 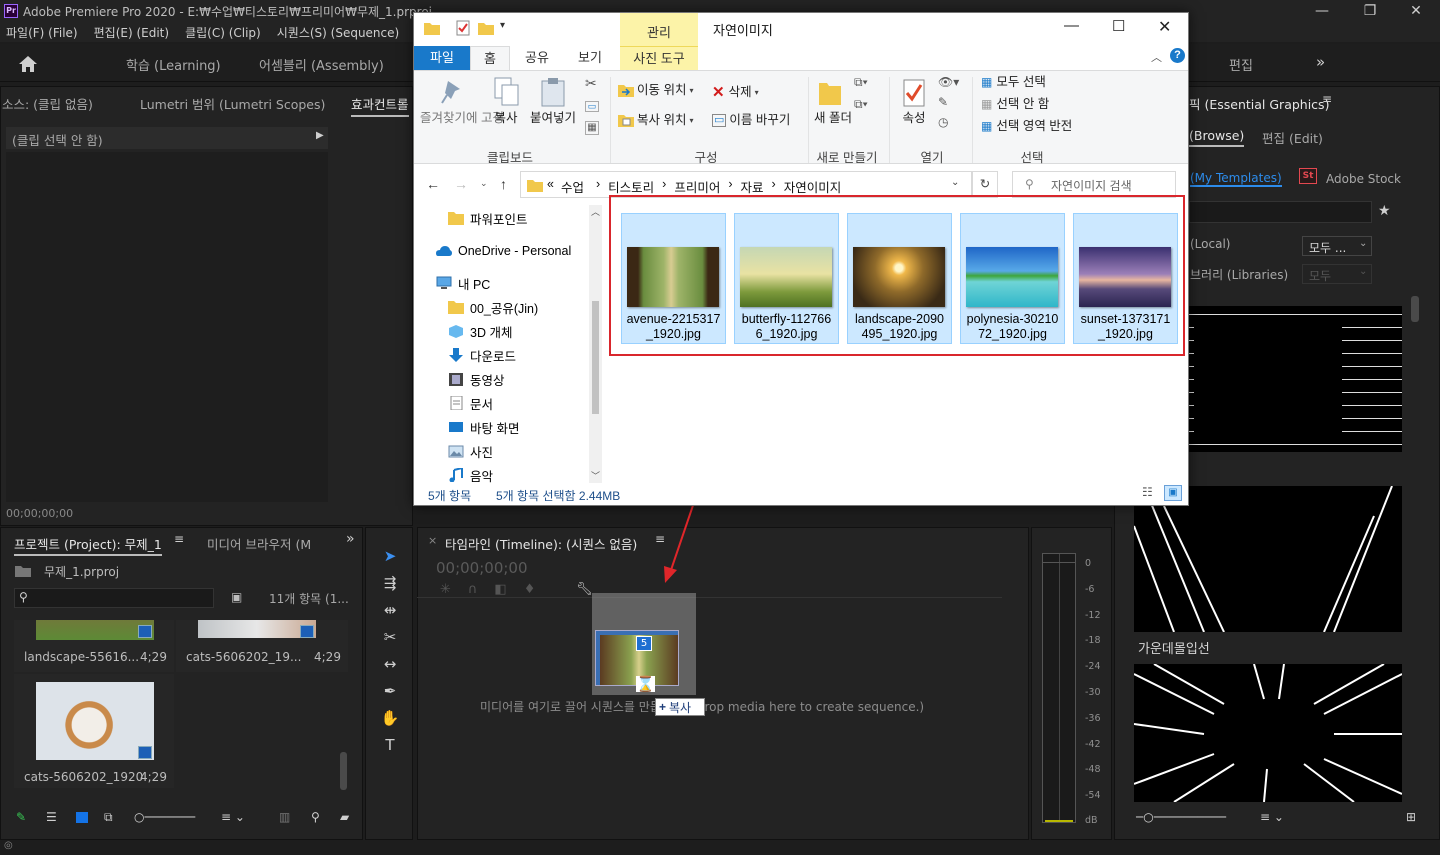 What do you see at coordinates (338, 32) in the screenshot?
I see `menu-sequence: 시퀀스(S) (Sequence)` at bounding box center [338, 32].